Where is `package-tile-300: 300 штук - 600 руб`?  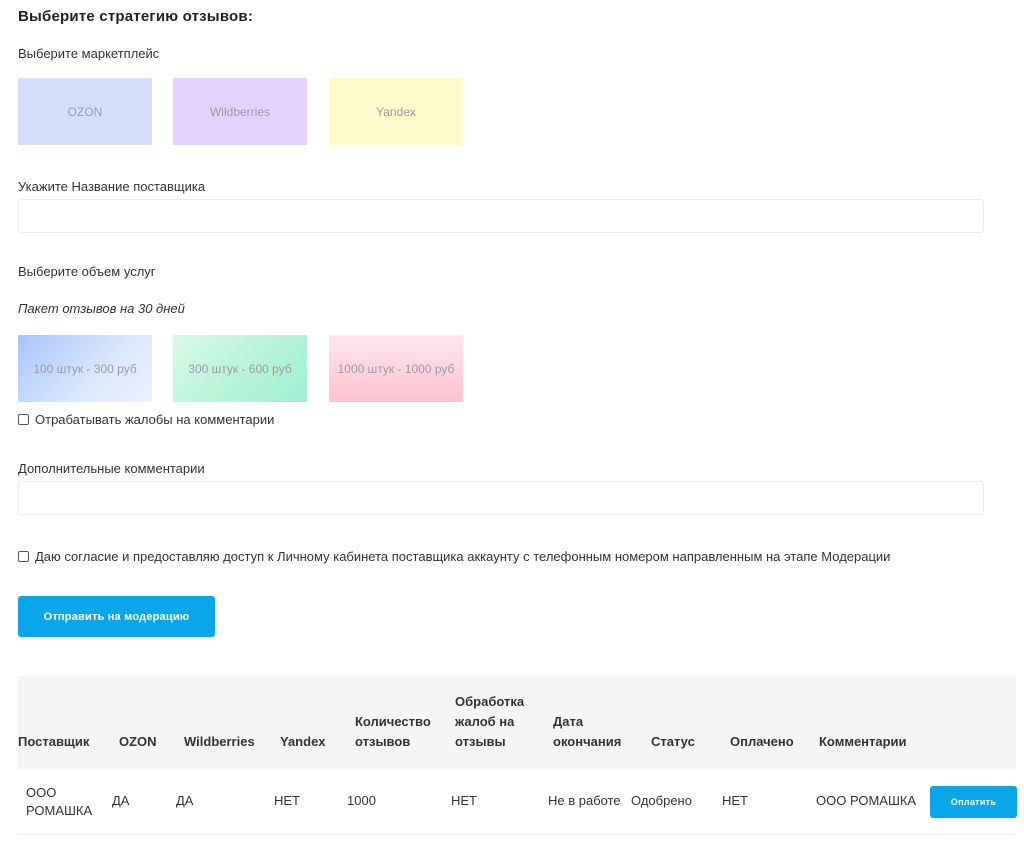 package-tile-300: 300 штук - 600 руб is located at coordinates (240, 368).